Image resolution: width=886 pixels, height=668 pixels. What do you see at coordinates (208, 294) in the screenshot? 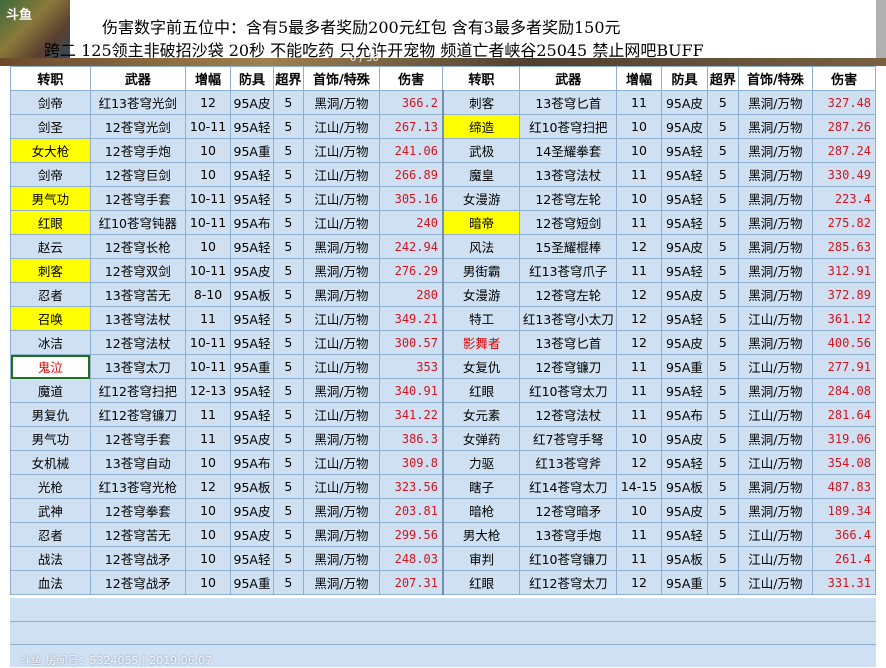
I see `amp-cell: 8-10` at bounding box center [208, 294].